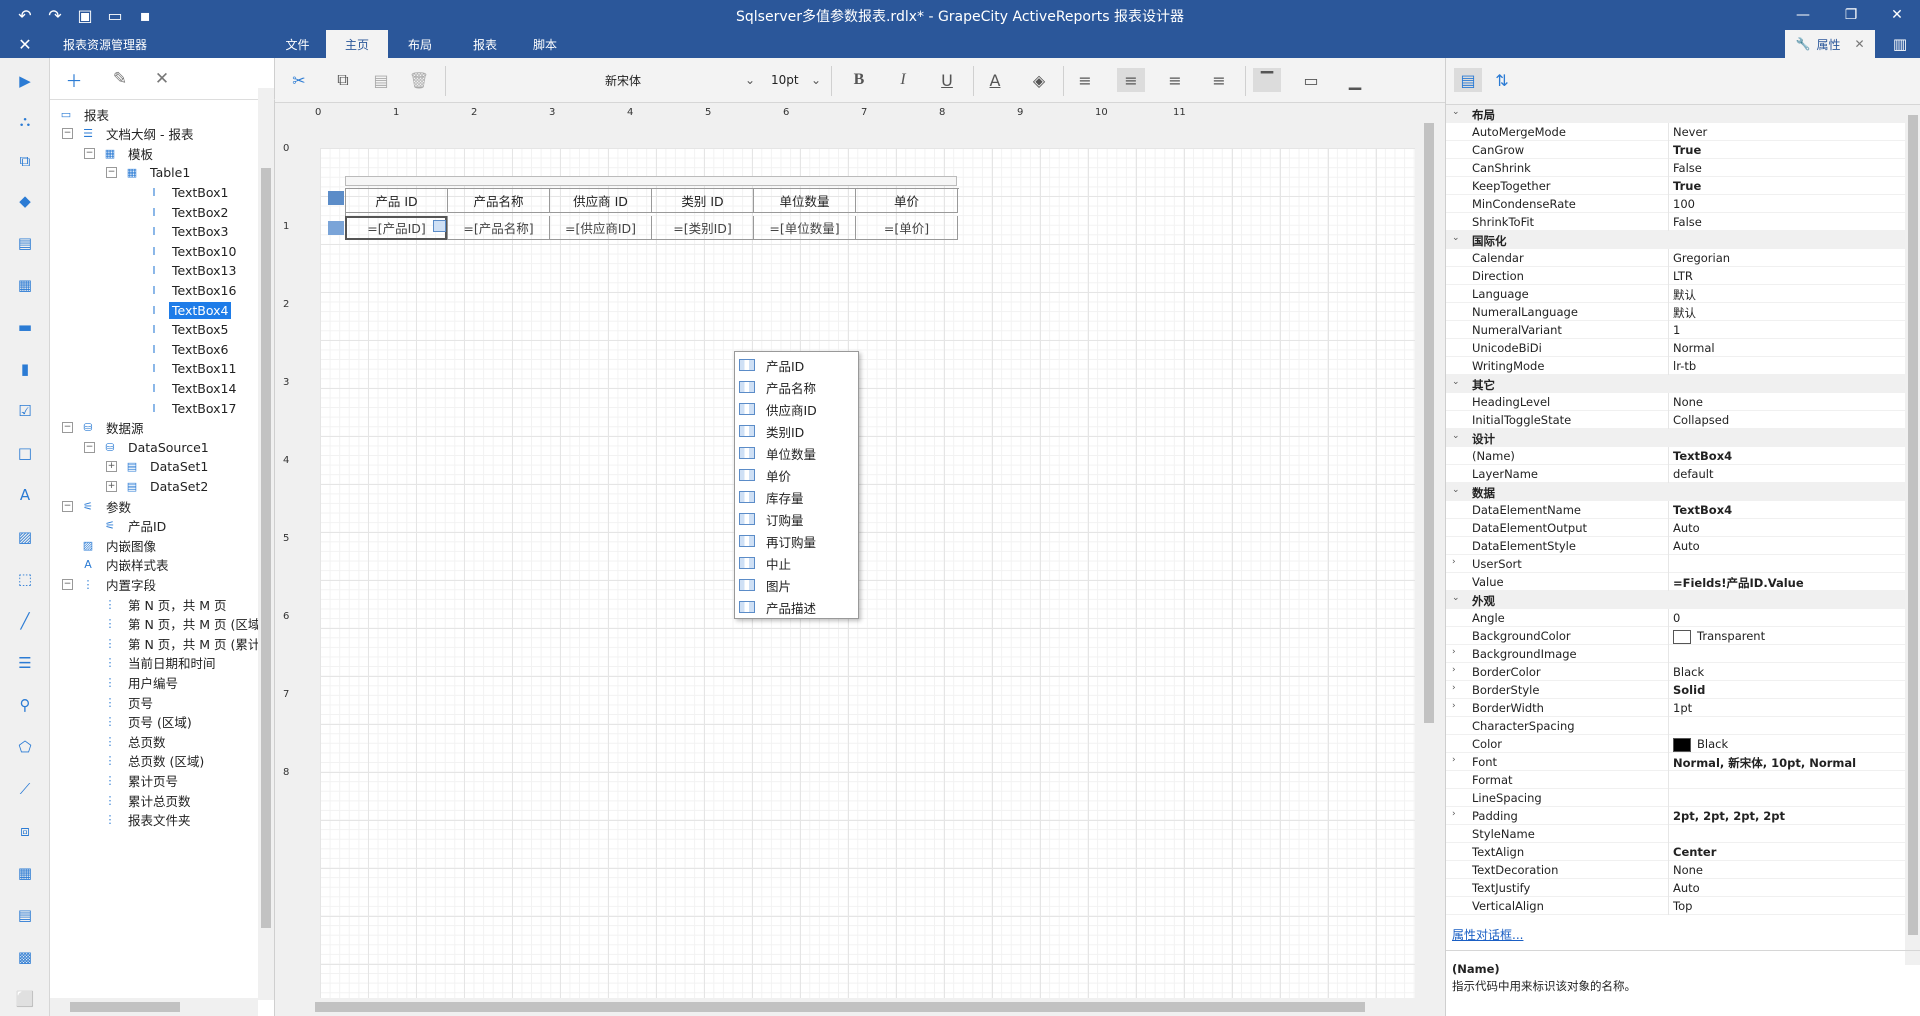 This screenshot has height=1016, width=1920. I want to click on chart-icon: ▮, so click(25, 369).